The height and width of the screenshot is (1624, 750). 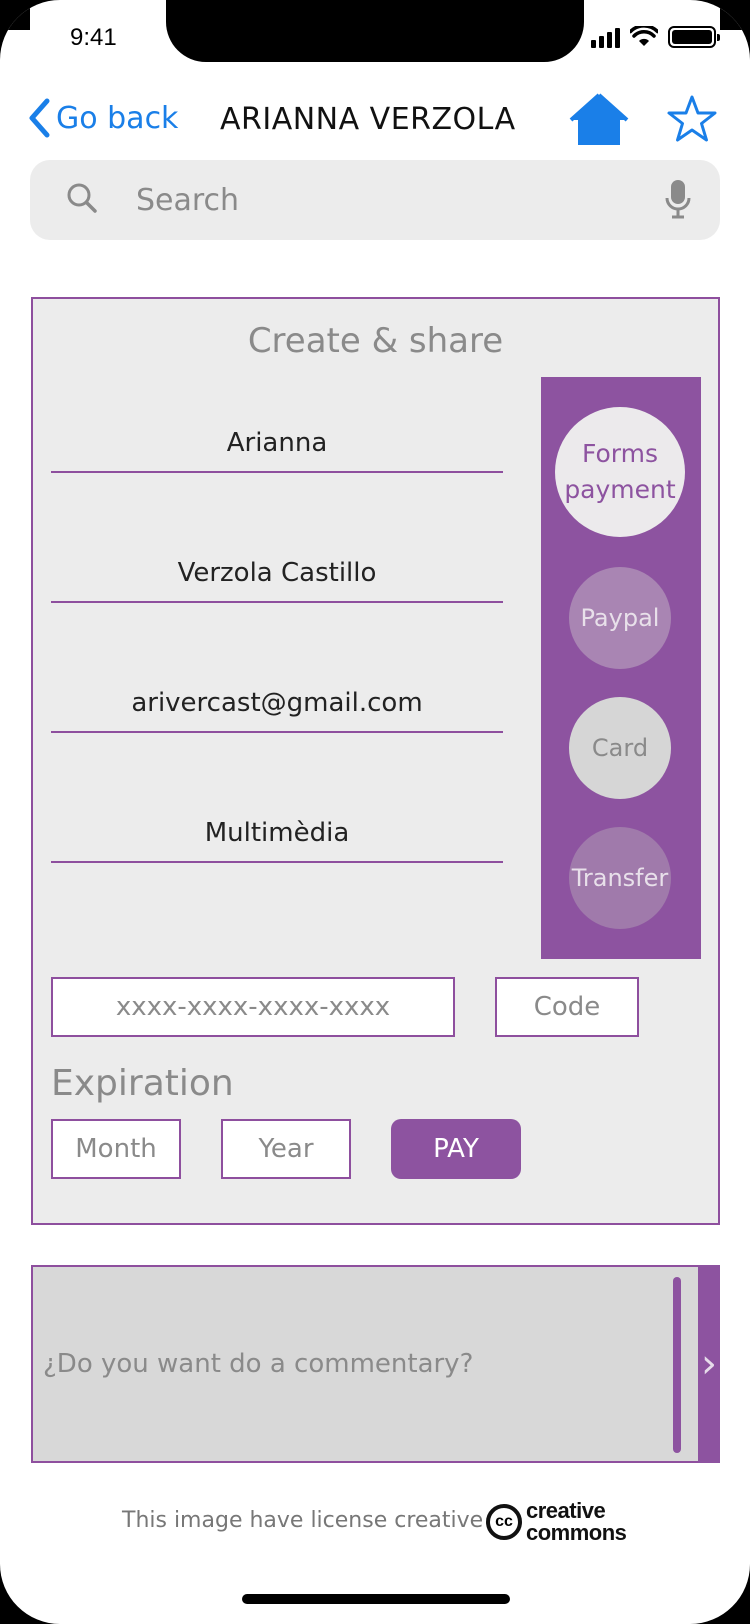 I want to click on home-icon, so click(x=599, y=120).